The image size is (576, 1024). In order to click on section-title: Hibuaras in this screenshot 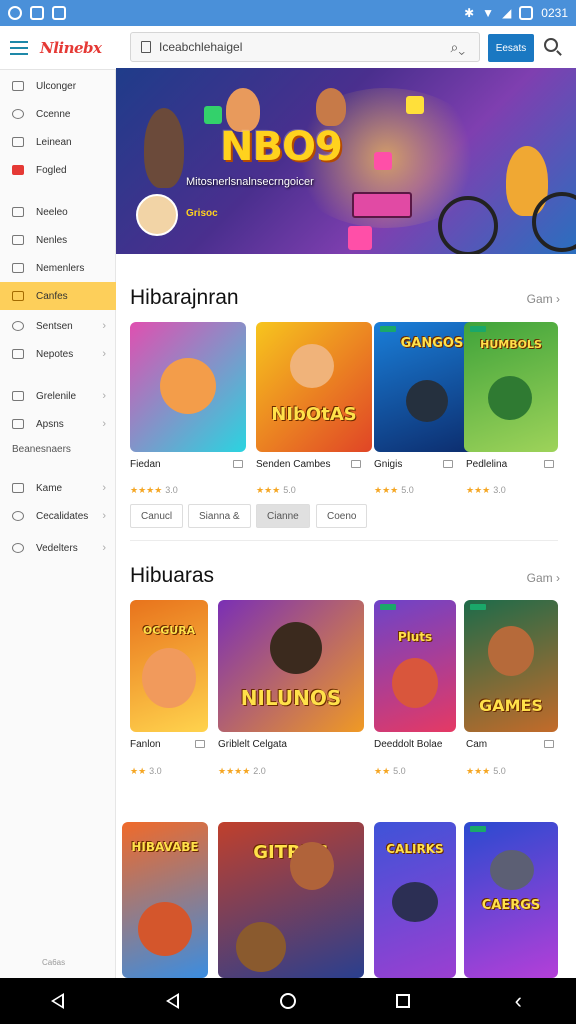, I will do `click(172, 575)`.